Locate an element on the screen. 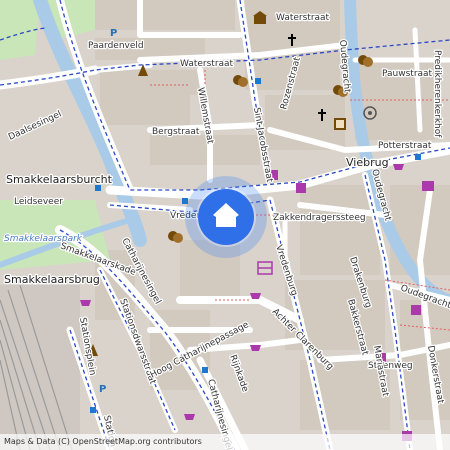  street-label: Predikherenkerkhof is located at coordinates (437, 94).